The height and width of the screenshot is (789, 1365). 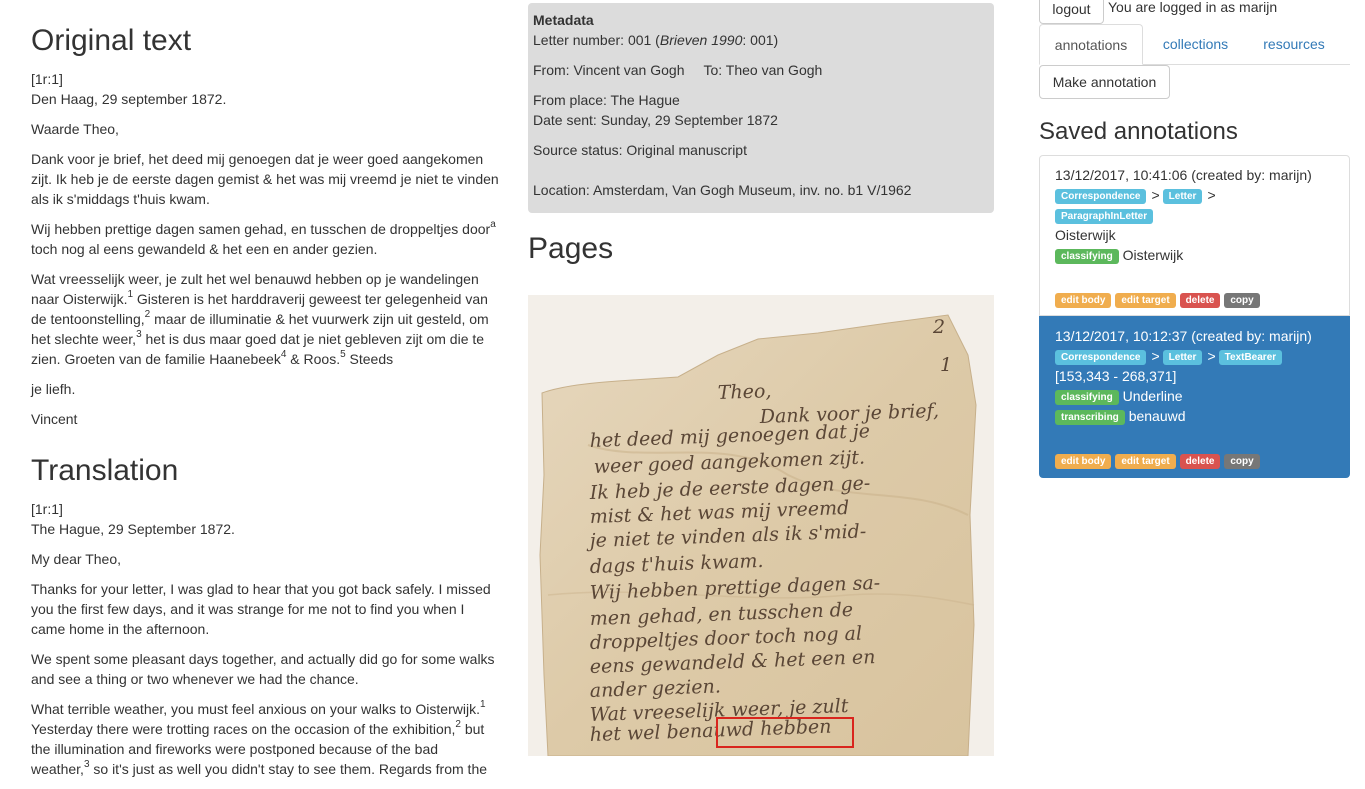 What do you see at coordinates (563, 20) in the screenshot?
I see `metadata-heading: Metadata` at bounding box center [563, 20].